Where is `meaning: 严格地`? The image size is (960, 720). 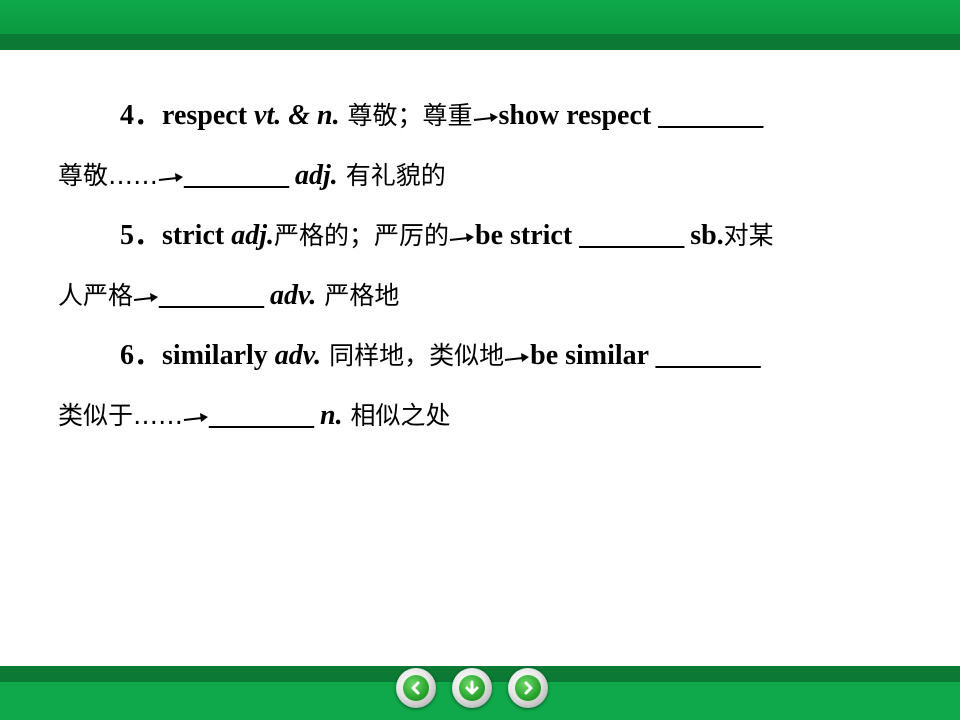 meaning: 严格地 is located at coordinates (358, 295).